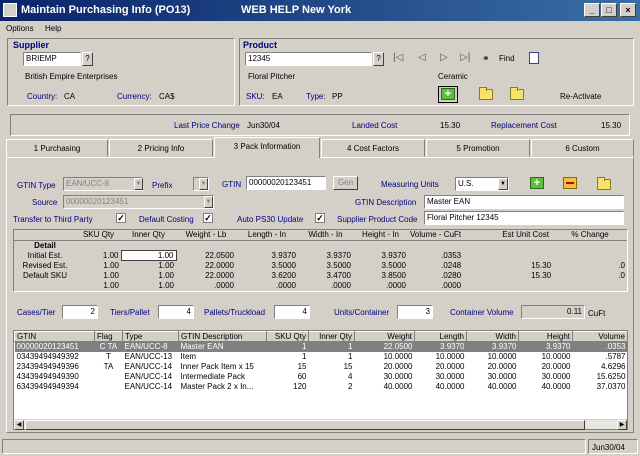  Describe the element at coordinates (206, 255) in the screenshot. I see `measures-cell: 22.0500` at that location.